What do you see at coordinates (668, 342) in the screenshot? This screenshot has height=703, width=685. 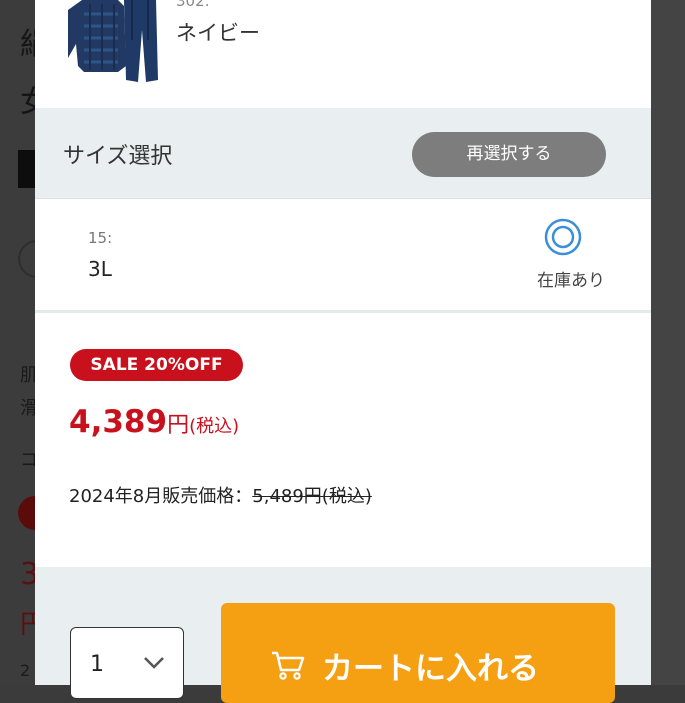 I see `background-right-strip` at bounding box center [668, 342].